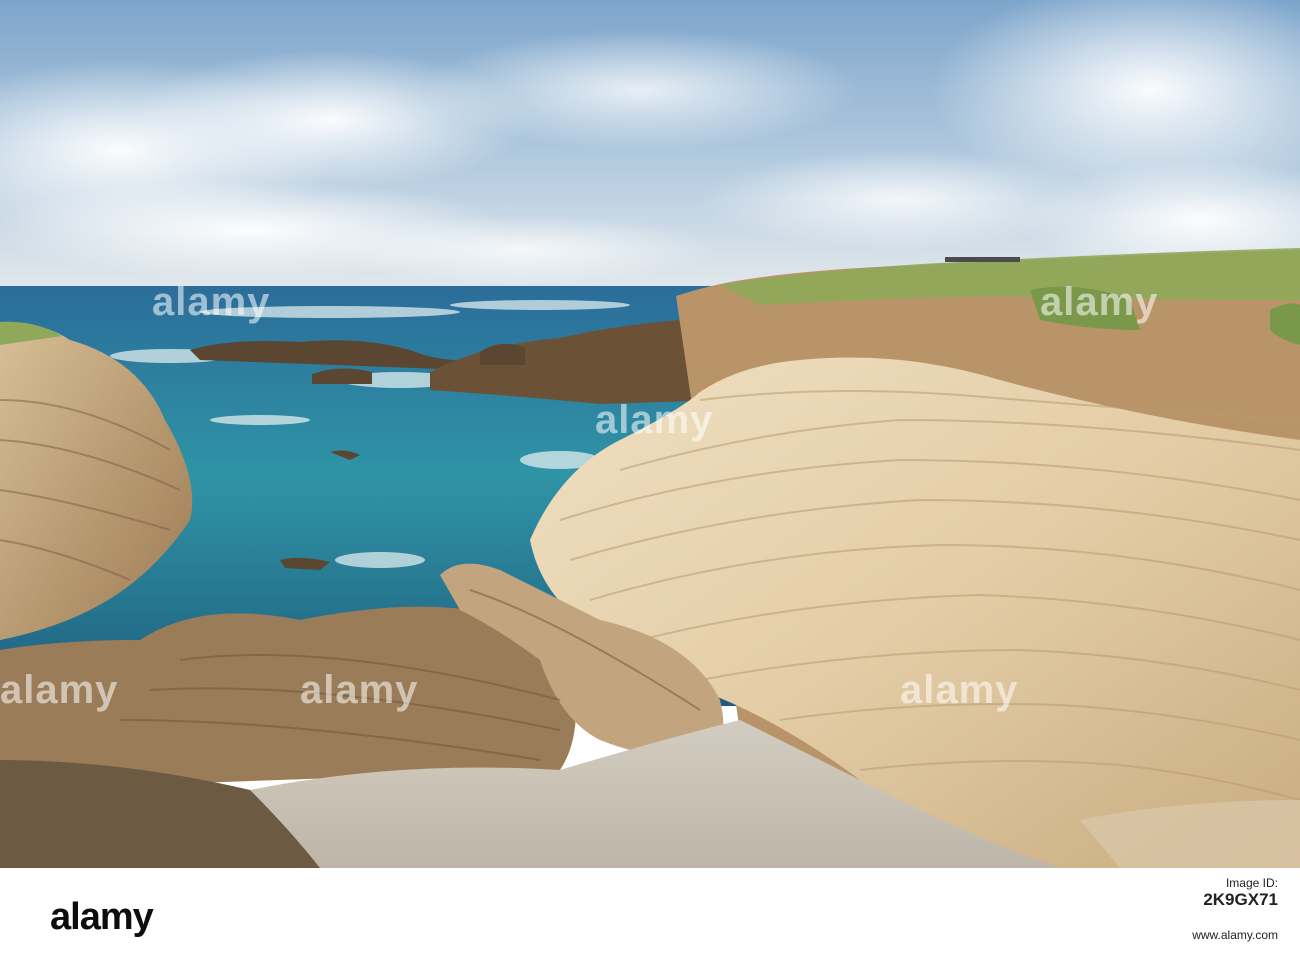 The height and width of the screenshot is (957, 1300). What do you see at coordinates (102, 917) in the screenshot?
I see `brand-logo: alamy` at bounding box center [102, 917].